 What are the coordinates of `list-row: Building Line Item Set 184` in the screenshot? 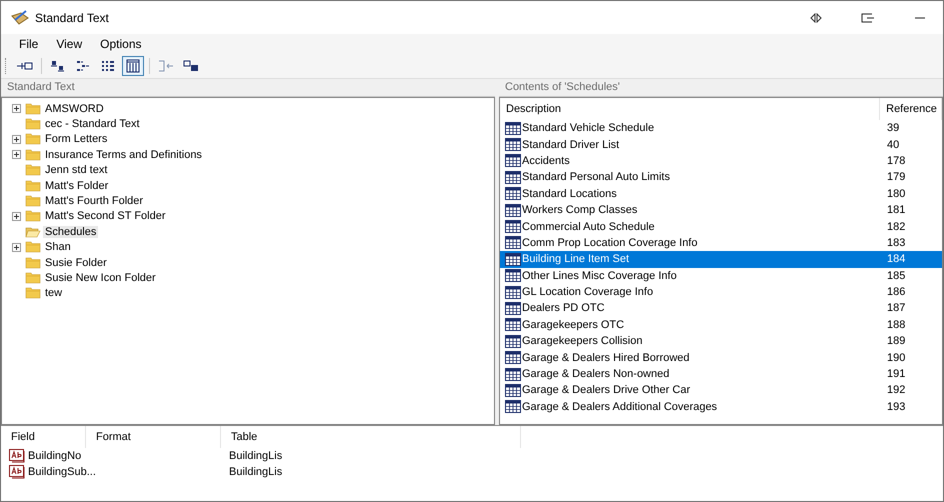 It's located at (721, 259).